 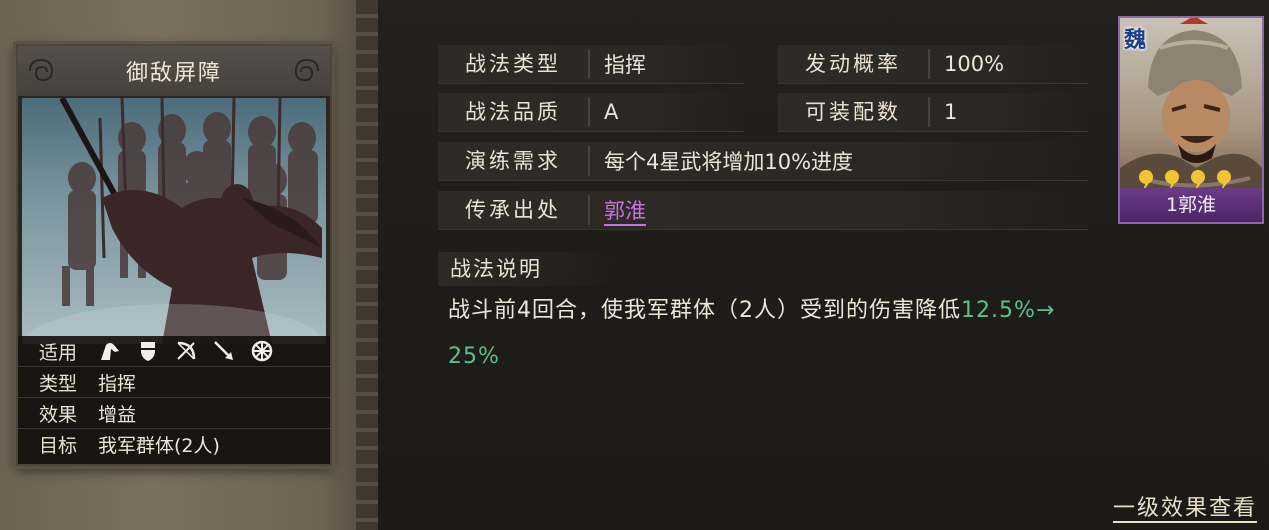 I want to click on detail-label: 可装配数, so click(x=854, y=112).